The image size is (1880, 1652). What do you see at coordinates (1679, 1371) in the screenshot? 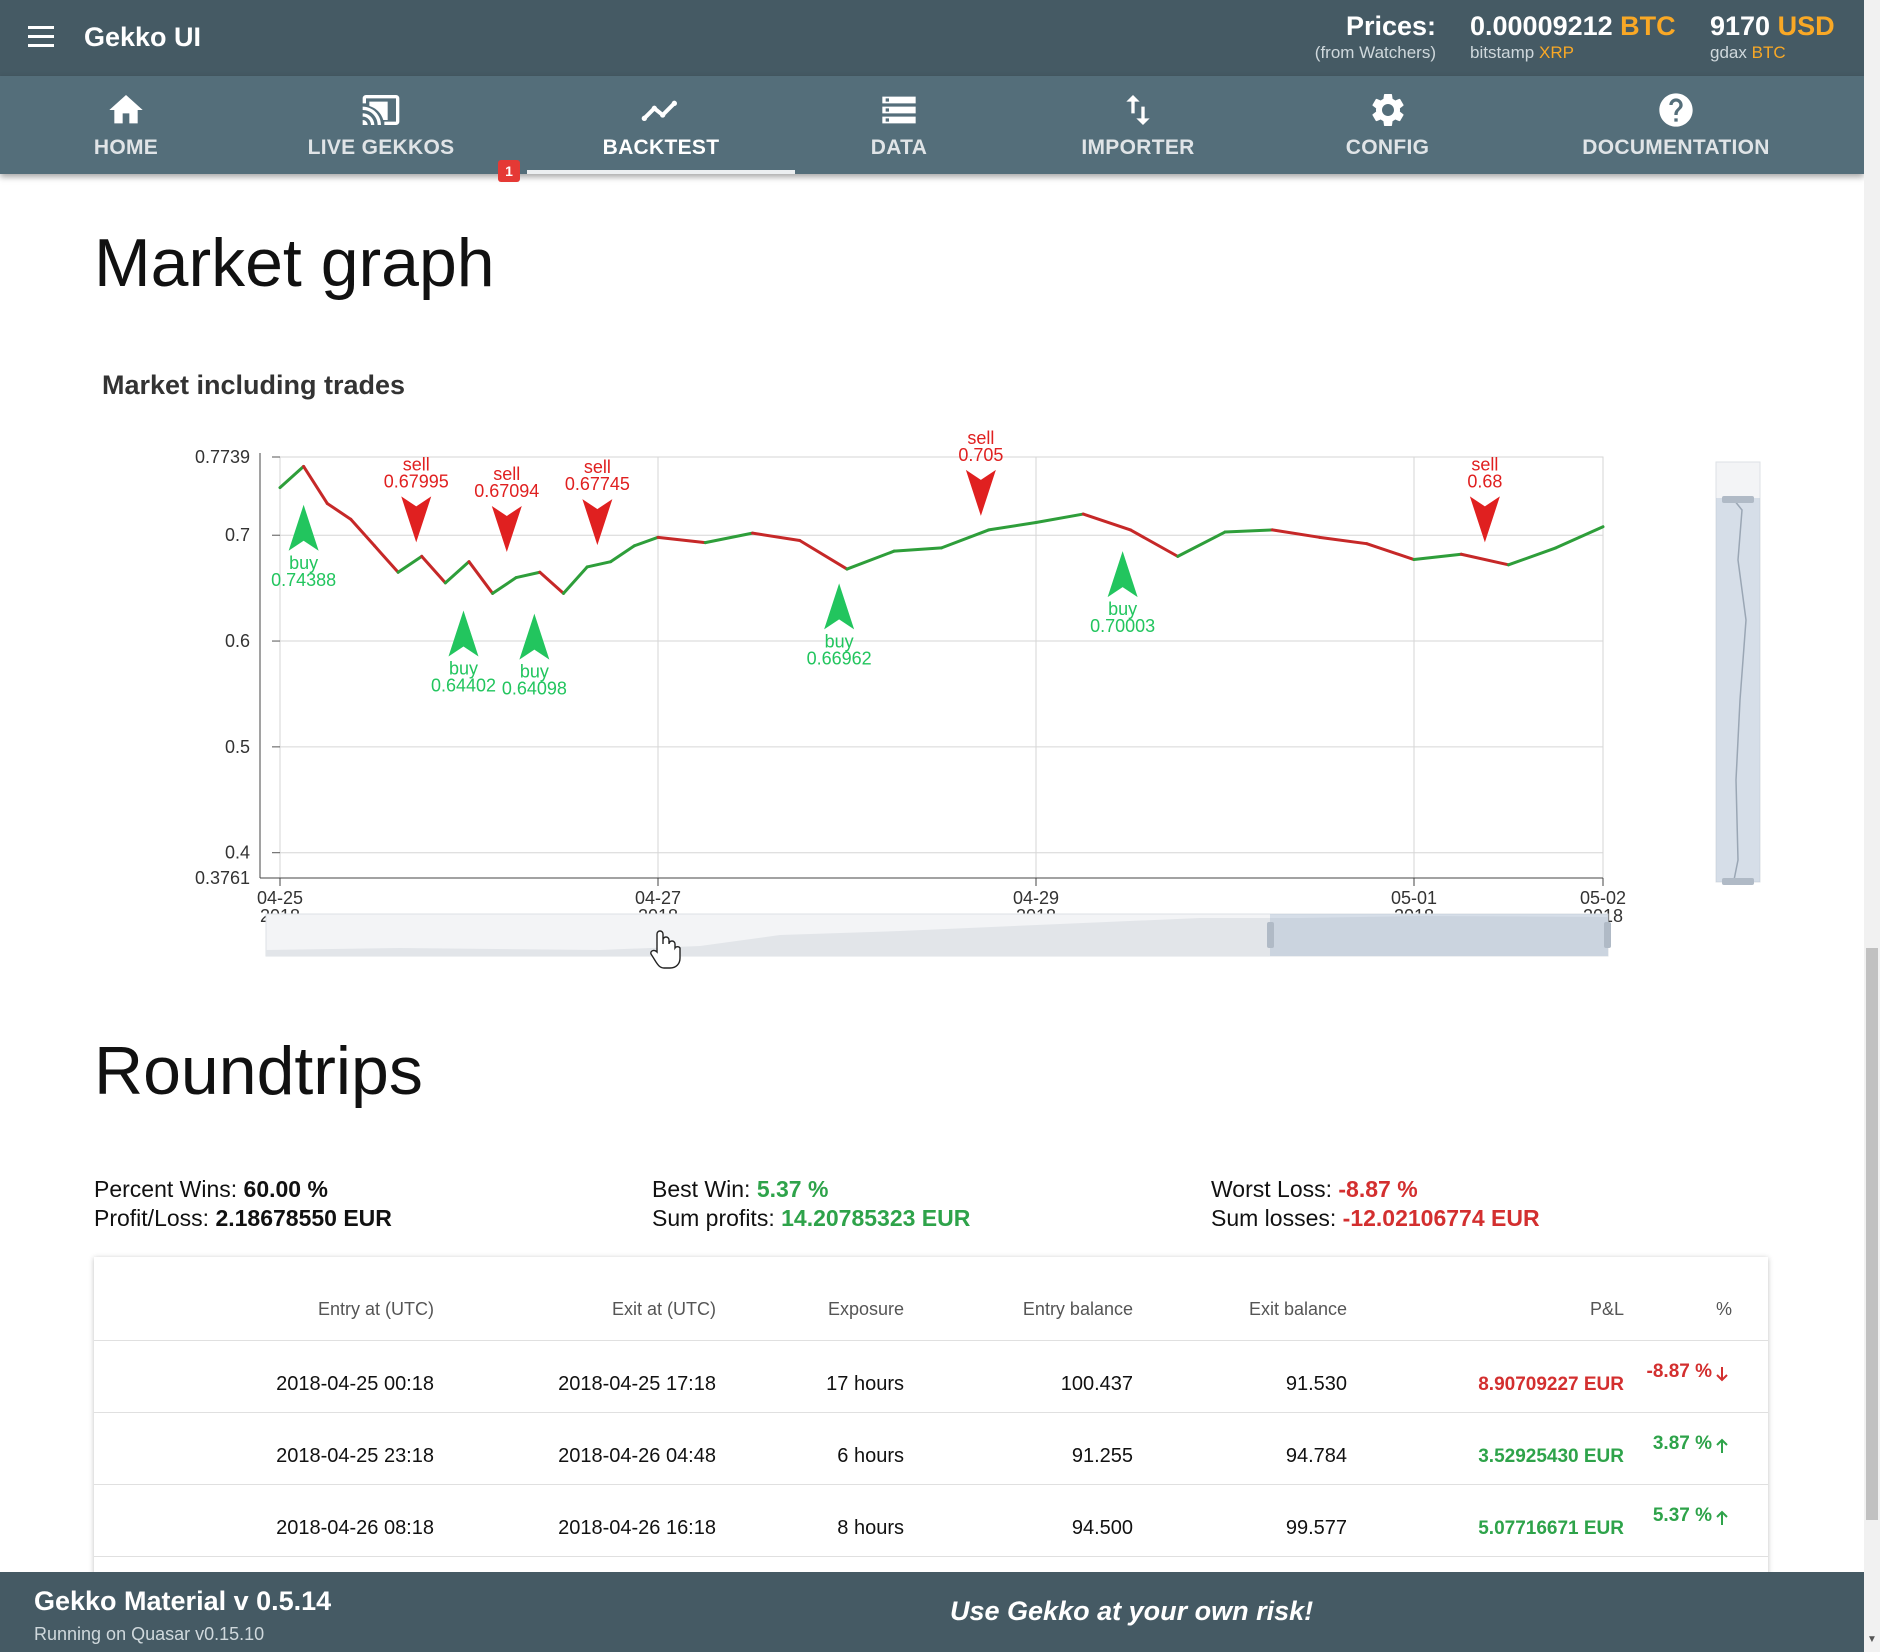
I see `pct-cell: -8.87 %` at bounding box center [1679, 1371].